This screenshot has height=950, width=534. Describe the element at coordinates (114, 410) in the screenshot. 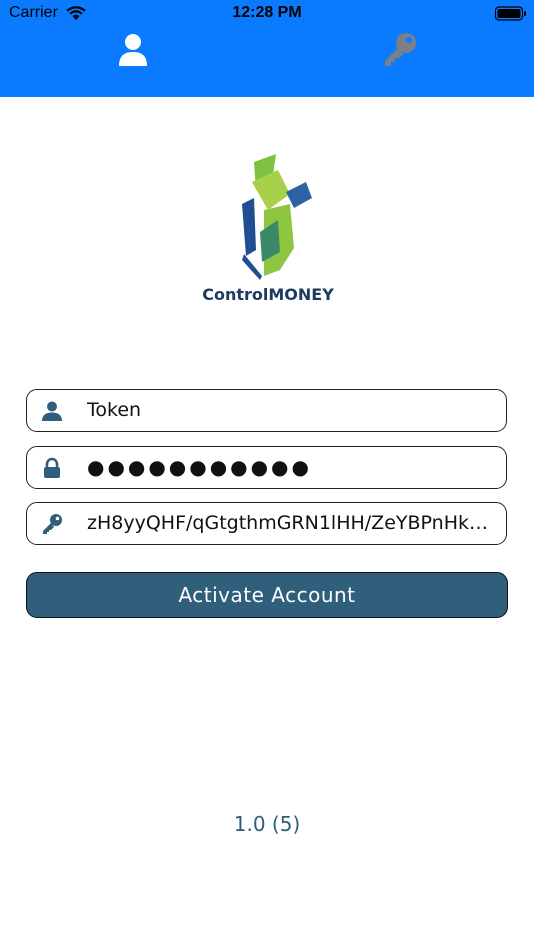

I see `token-value: Token` at that location.